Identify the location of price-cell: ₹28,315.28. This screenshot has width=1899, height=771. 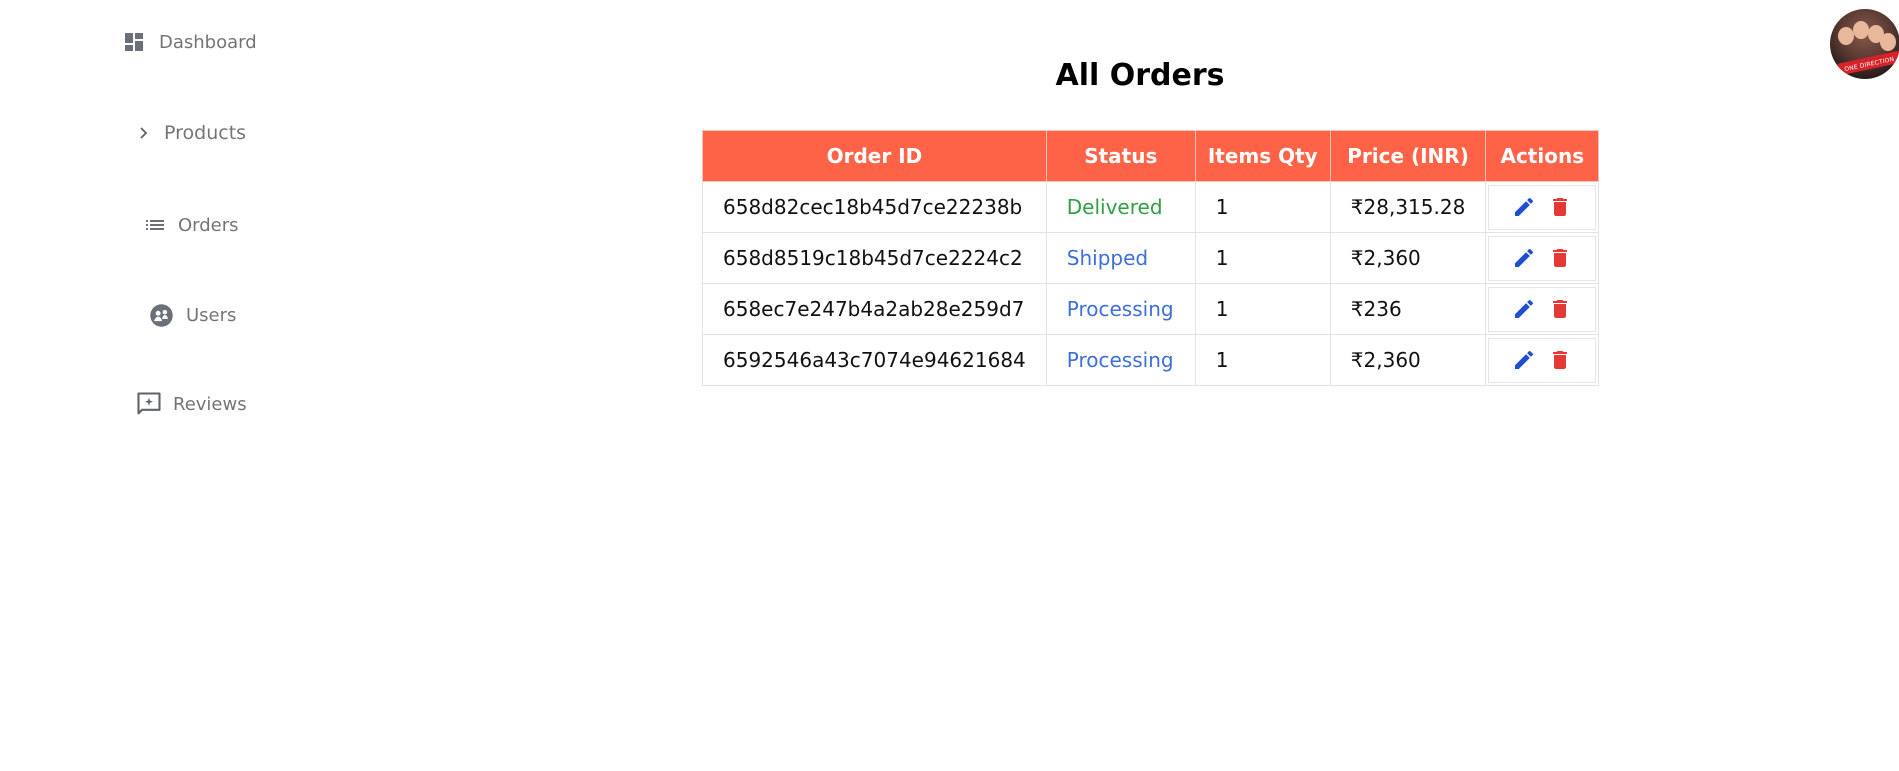
(1408, 207).